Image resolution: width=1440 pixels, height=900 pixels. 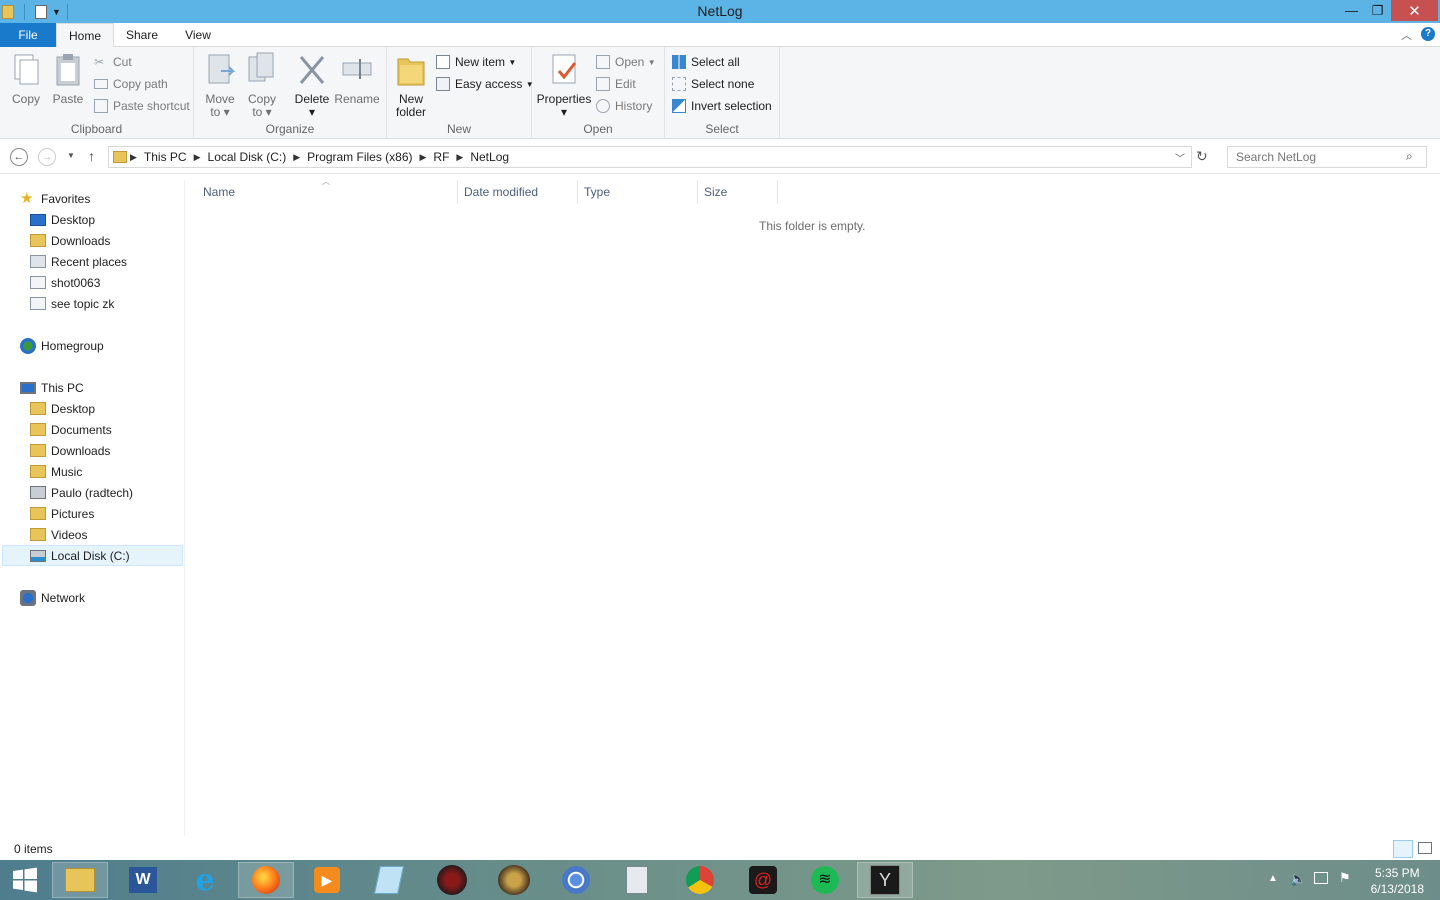 I want to click on nav-pc-network-drive: Paulo (radtech), so click(x=81, y=492).